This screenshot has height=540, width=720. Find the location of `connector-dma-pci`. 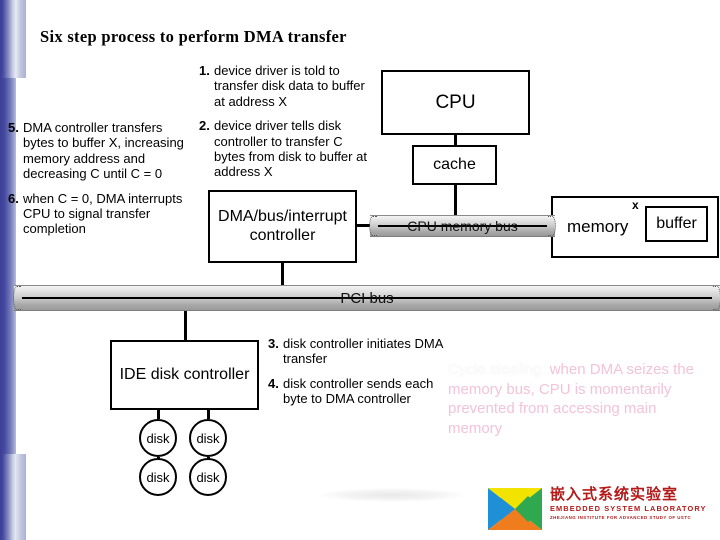

connector-dma-pci is located at coordinates (282, 274).